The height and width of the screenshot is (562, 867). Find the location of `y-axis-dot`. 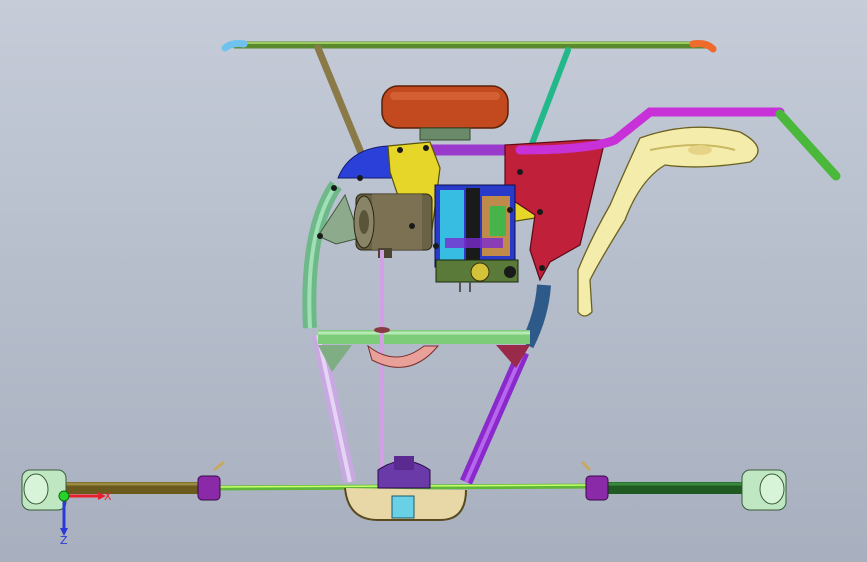

y-axis-dot is located at coordinates (64, 496).